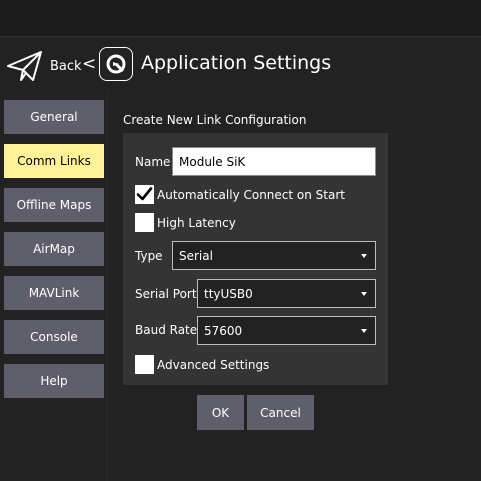 The height and width of the screenshot is (481, 481). I want to click on window-titlebar, so click(240, 18).